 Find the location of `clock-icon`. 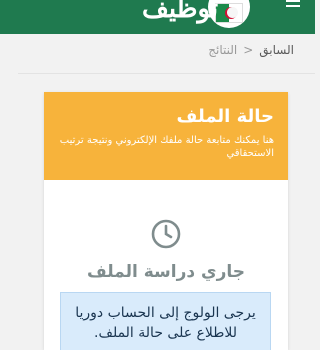

clock-icon is located at coordinates (166, 234).